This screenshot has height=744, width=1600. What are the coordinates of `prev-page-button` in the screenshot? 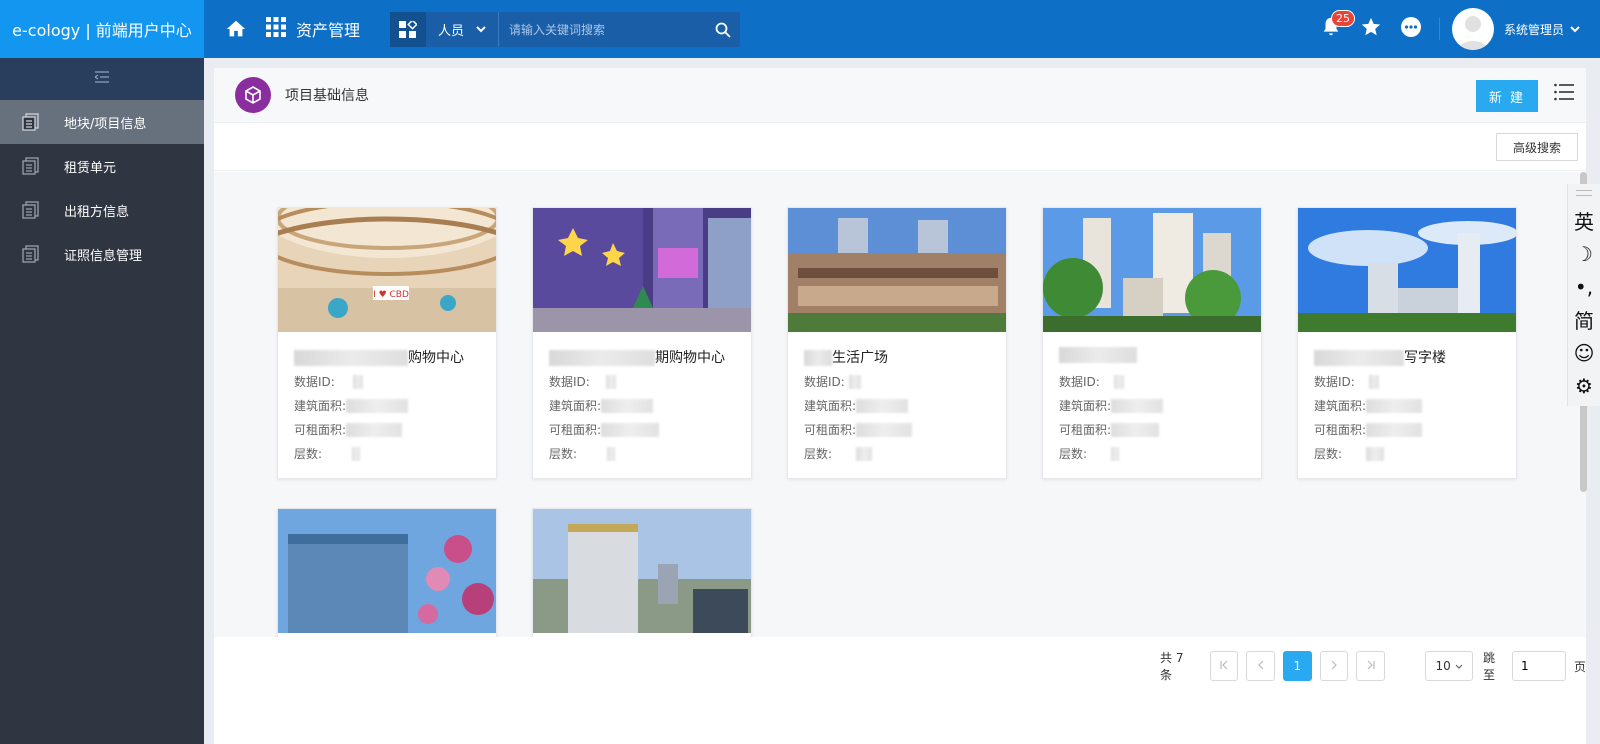 It's located at (1260, 666).